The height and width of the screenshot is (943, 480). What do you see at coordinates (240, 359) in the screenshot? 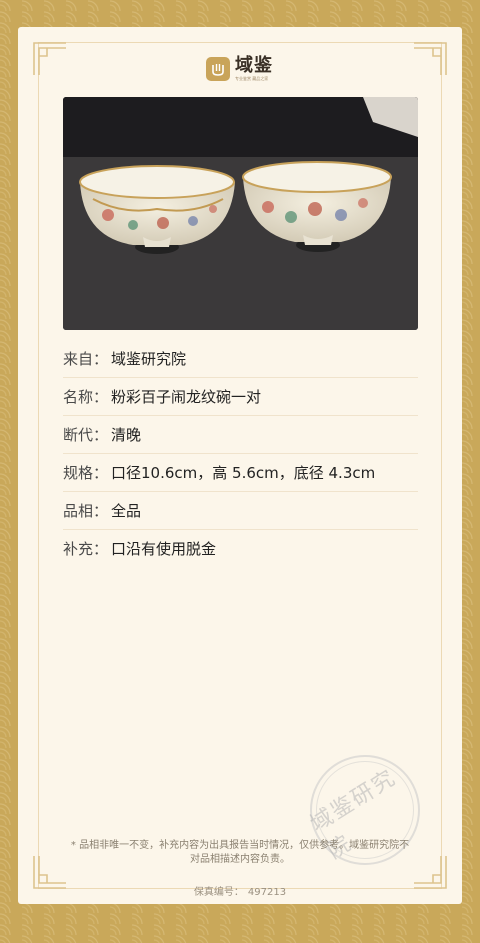
I see `info-row-source: 来自： 域鉴研究院` at bounding box center [240, 359].